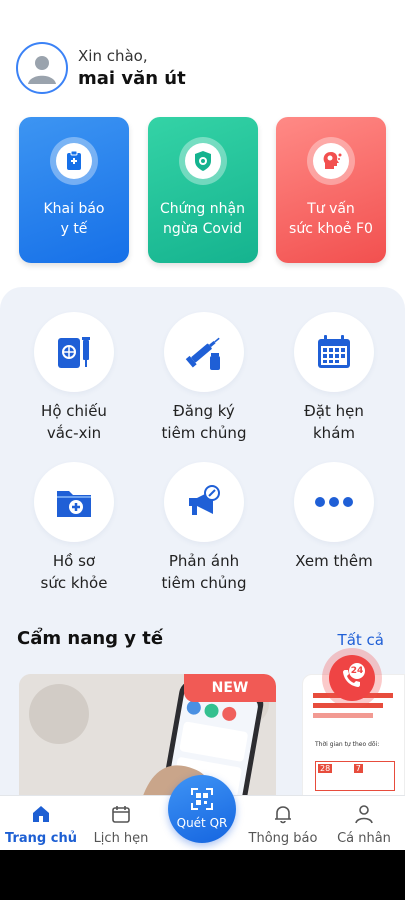  I want to click on medical-folder-icon, so click(74, 504).